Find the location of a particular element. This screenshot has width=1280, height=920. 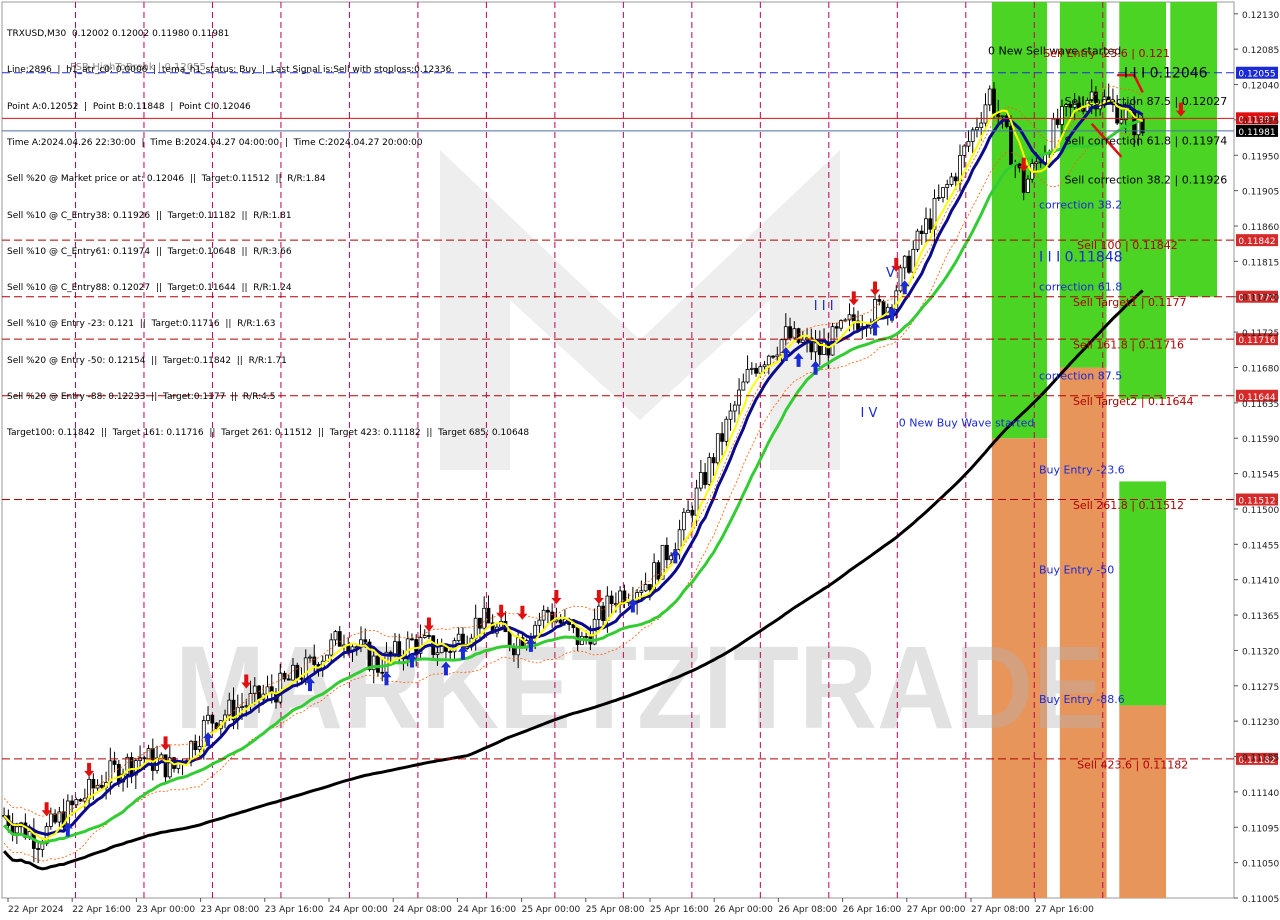

y-tick-label: 0.12085 is located at coordinates (1260, 51).